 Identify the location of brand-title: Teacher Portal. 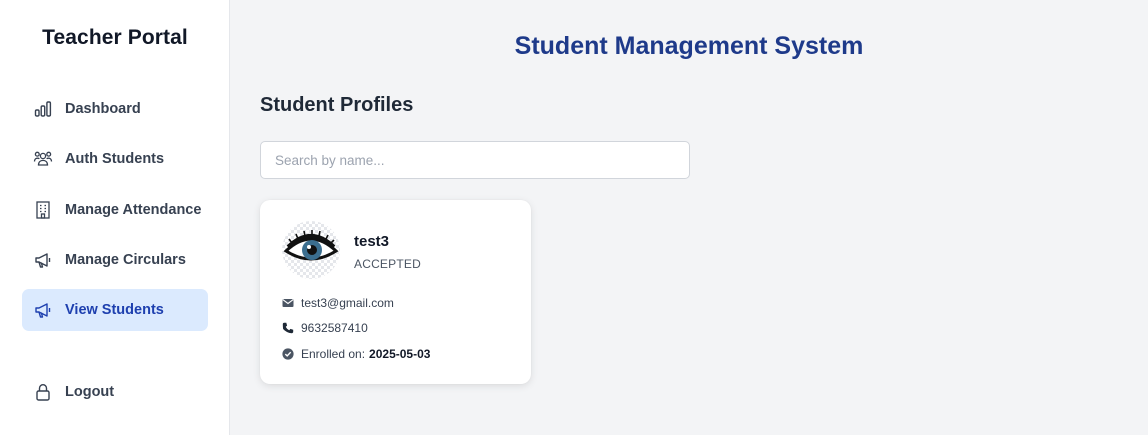
(115, 37).